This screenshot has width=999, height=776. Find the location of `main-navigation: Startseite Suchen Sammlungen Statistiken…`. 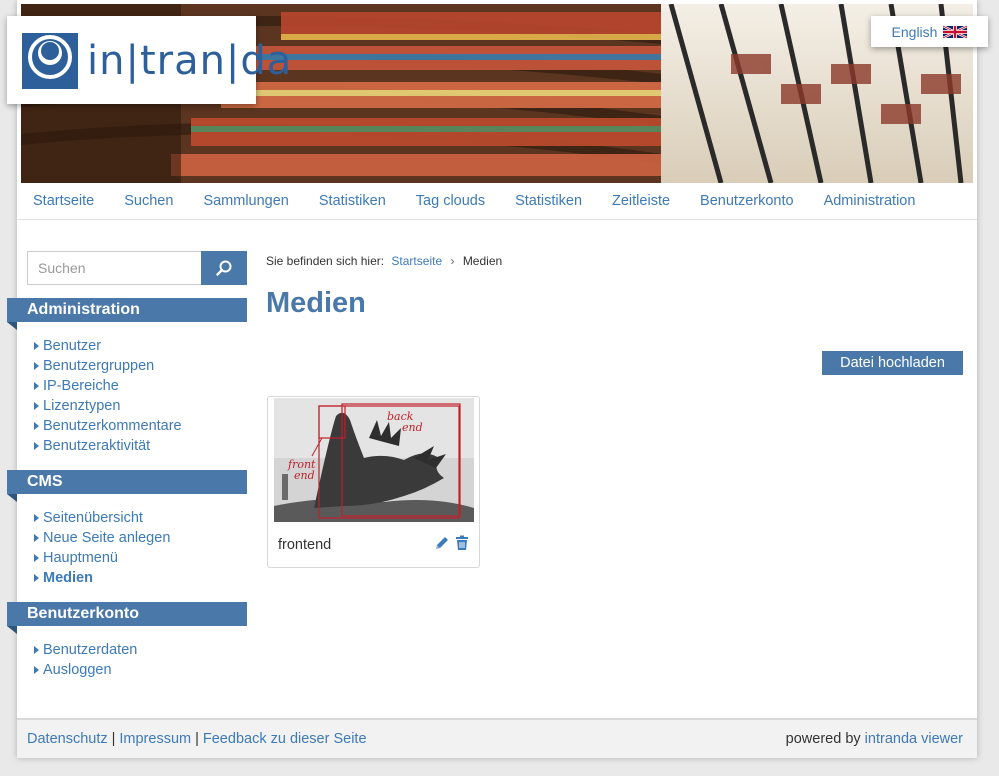

main-navigation: Startseite Suchen Sammlungen Statistiken… is located at coordinates (497, 201).